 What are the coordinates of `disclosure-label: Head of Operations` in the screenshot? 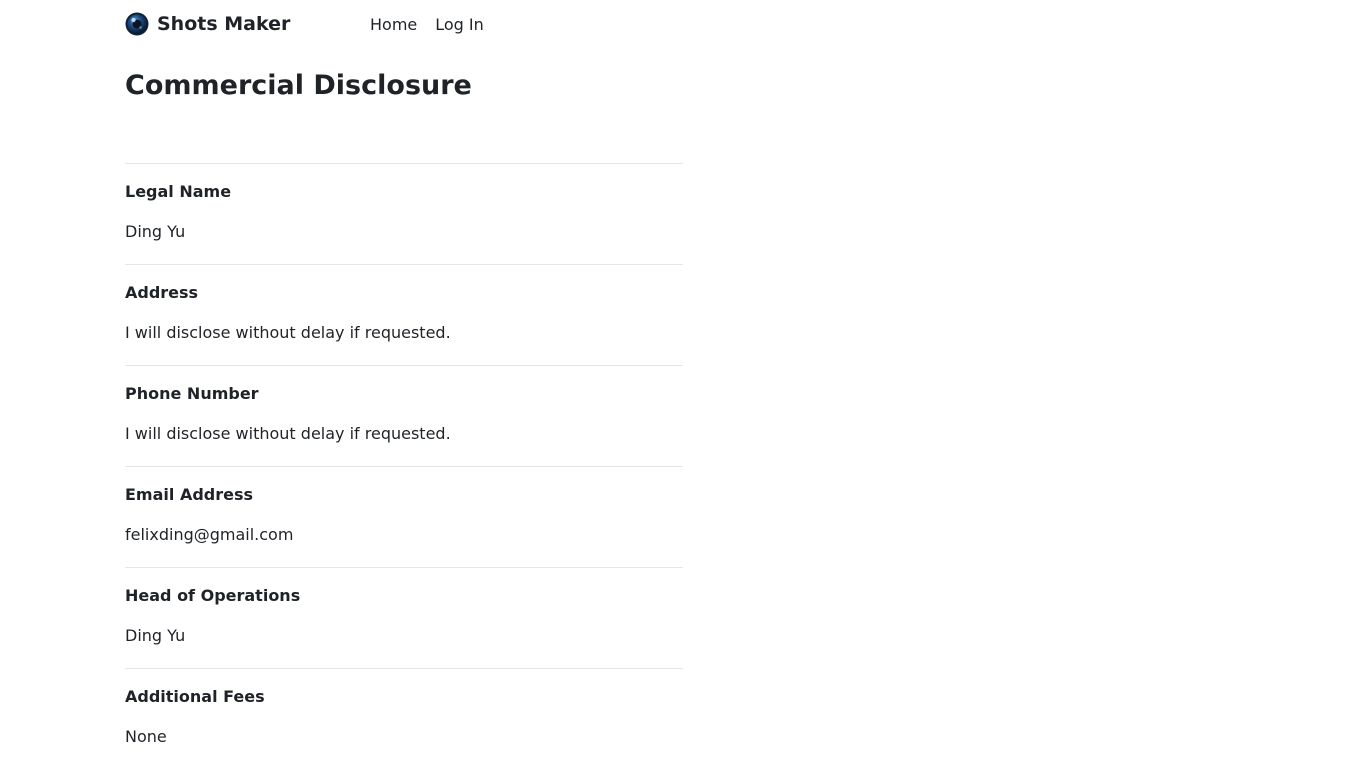 It's located at (213, 595).